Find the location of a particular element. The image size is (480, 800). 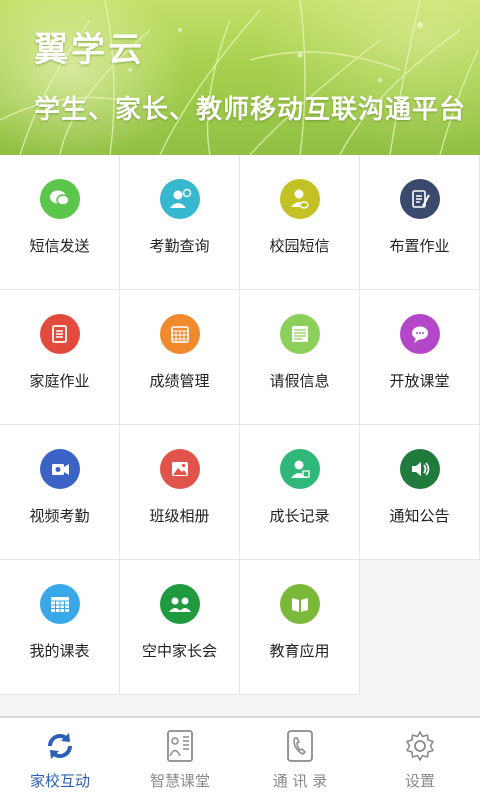

tab-contacts: 通 讯 录 is located at coordinates (300, 759).